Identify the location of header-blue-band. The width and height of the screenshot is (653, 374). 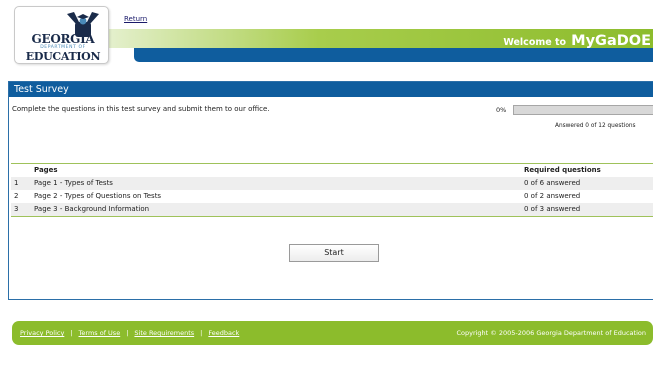
(393, 55).